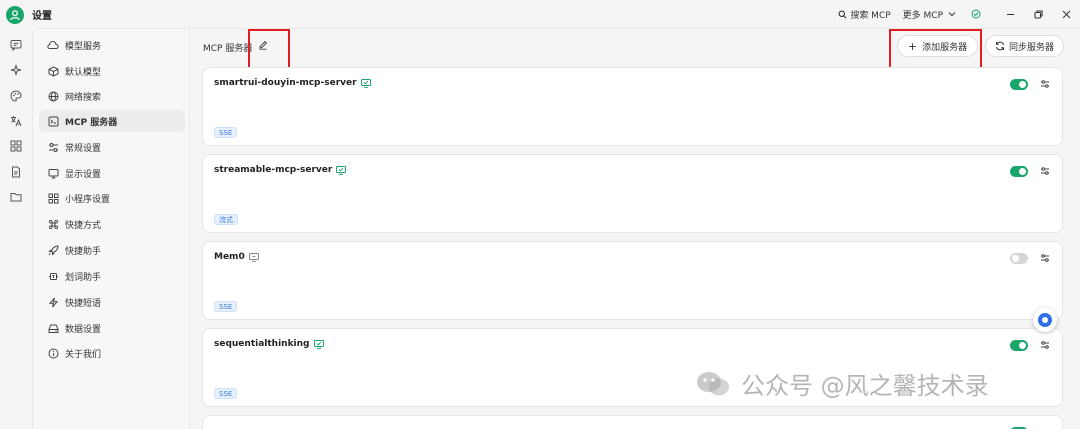 This screenshot has height=429, width=1080. What do you see at coordinates (632, 106) in the screenshot?
I see `server-card: smartrui-douyin-mcp-server SSE` at bounding box center [632, 106].